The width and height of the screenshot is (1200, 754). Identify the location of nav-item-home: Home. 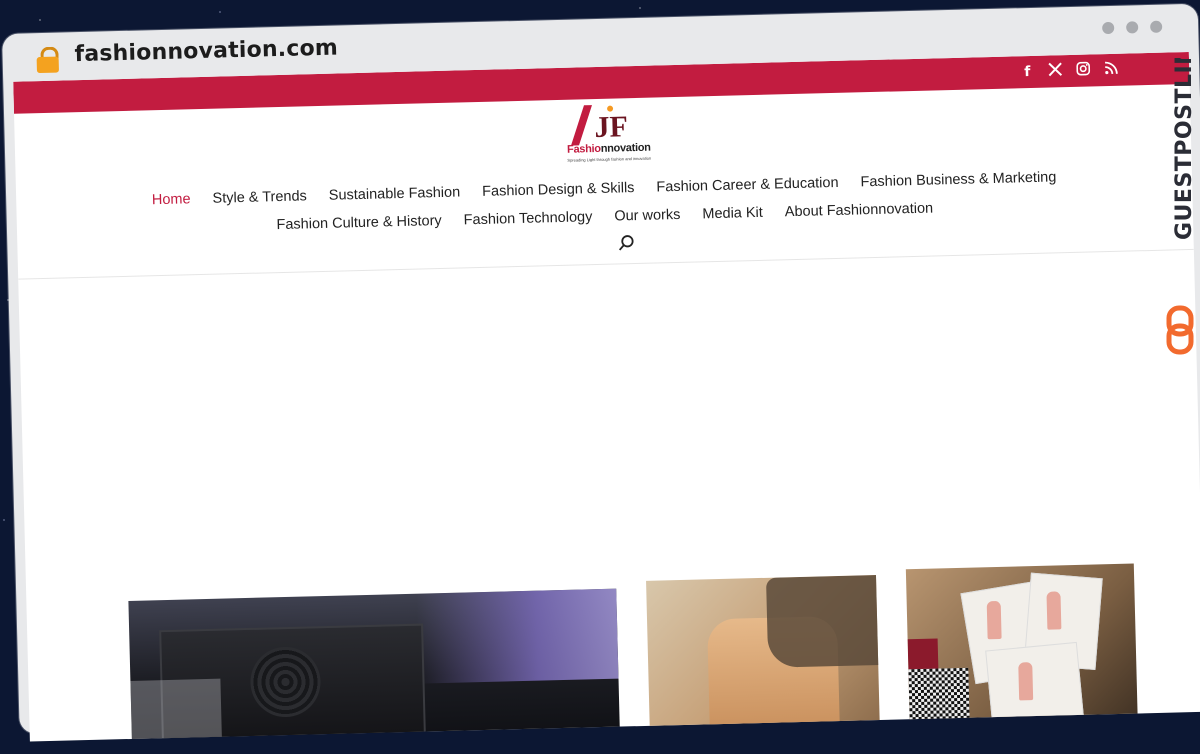
(171, 199).